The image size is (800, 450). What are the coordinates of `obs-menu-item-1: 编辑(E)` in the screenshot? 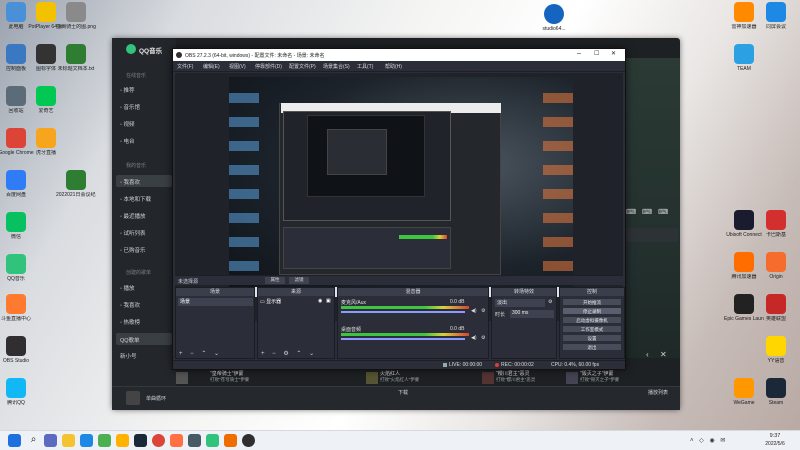 It's located at (211, 66).